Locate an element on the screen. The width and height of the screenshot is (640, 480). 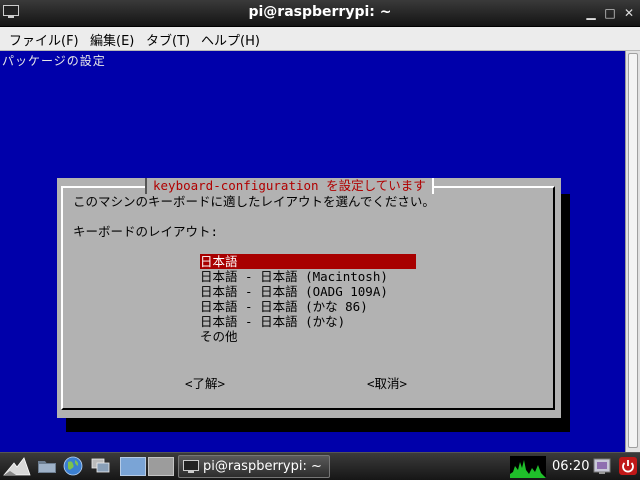
layout-option: 日本語 - 日本語 (OADG 109A) is located at coordinates (308, 291).